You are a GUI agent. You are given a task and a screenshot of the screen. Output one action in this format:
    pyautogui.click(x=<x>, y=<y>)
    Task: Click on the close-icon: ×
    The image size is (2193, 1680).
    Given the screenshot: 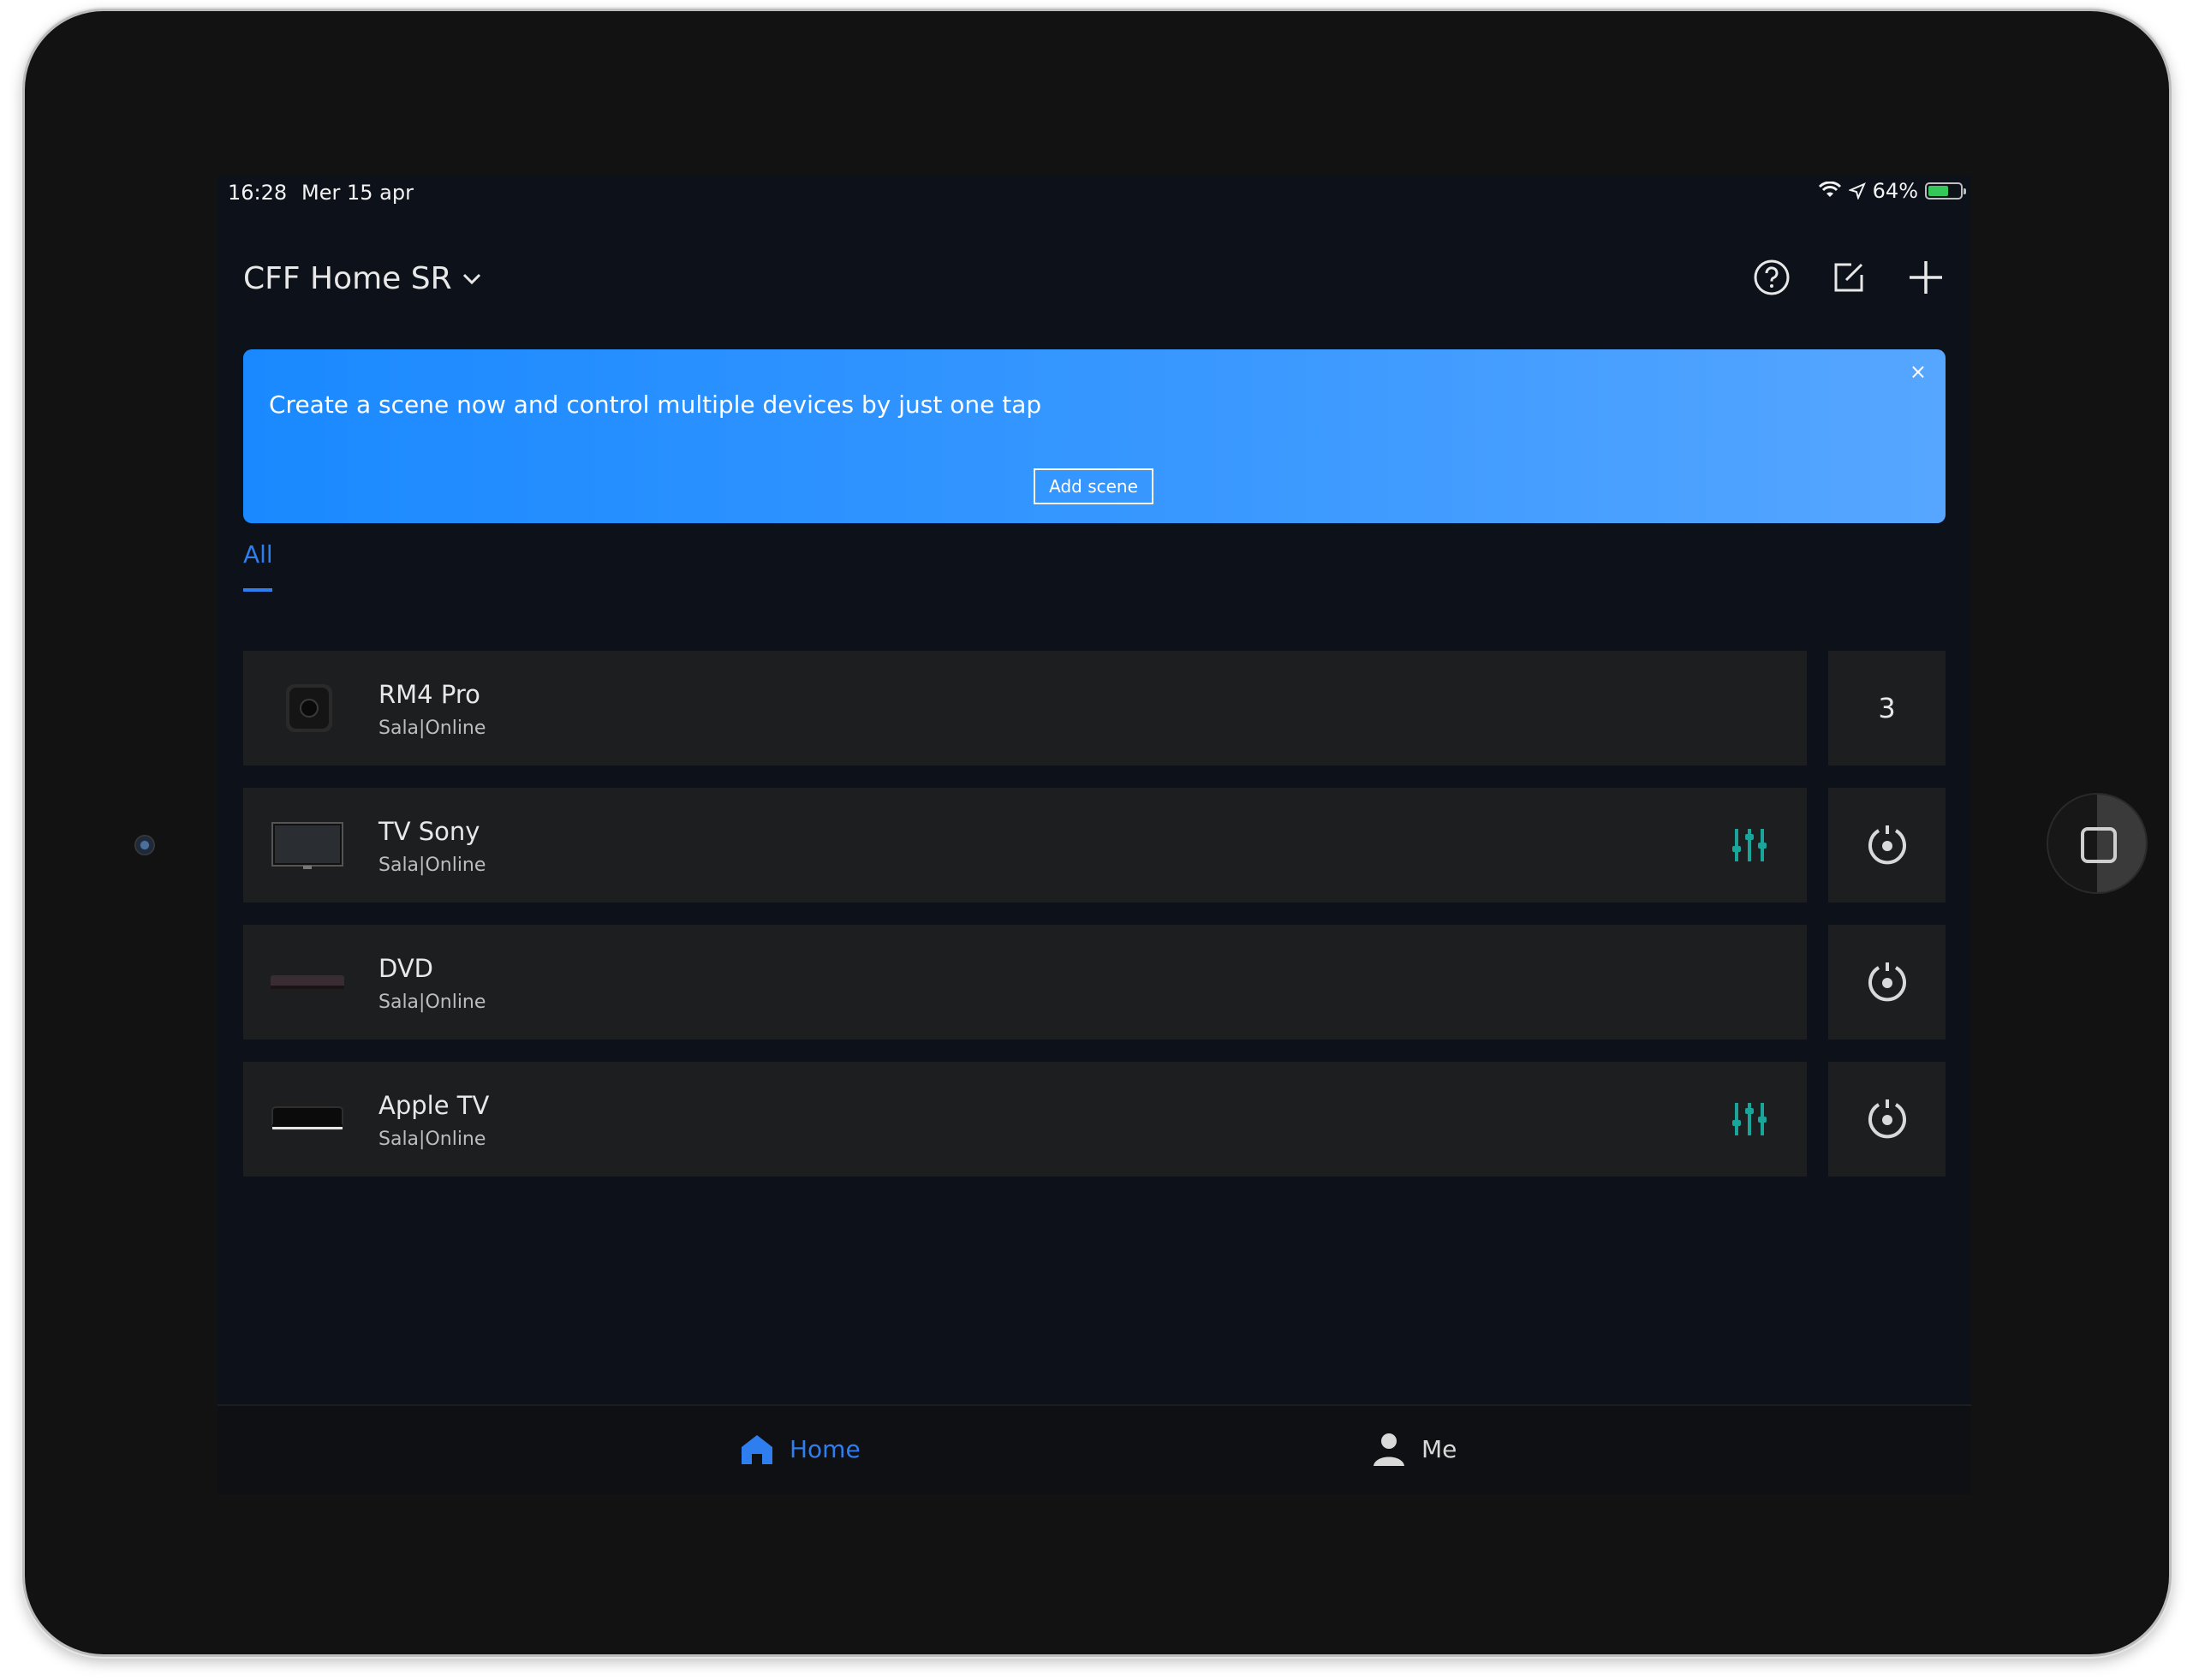 What is the action you would take?
    pyautogui.click(x=1918, y=372)
    